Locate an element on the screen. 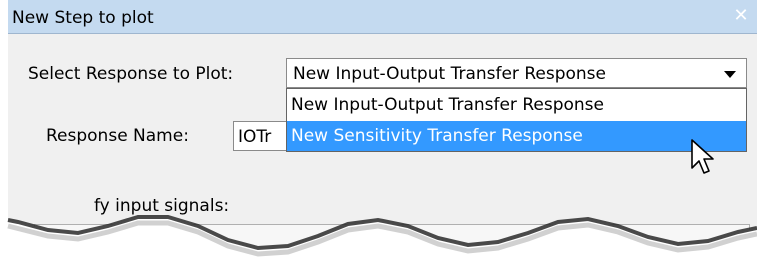 Image resolution: width=757 pixels, height=262 pixels. response-name-field: IOTr is located at coordinates (263, 136).